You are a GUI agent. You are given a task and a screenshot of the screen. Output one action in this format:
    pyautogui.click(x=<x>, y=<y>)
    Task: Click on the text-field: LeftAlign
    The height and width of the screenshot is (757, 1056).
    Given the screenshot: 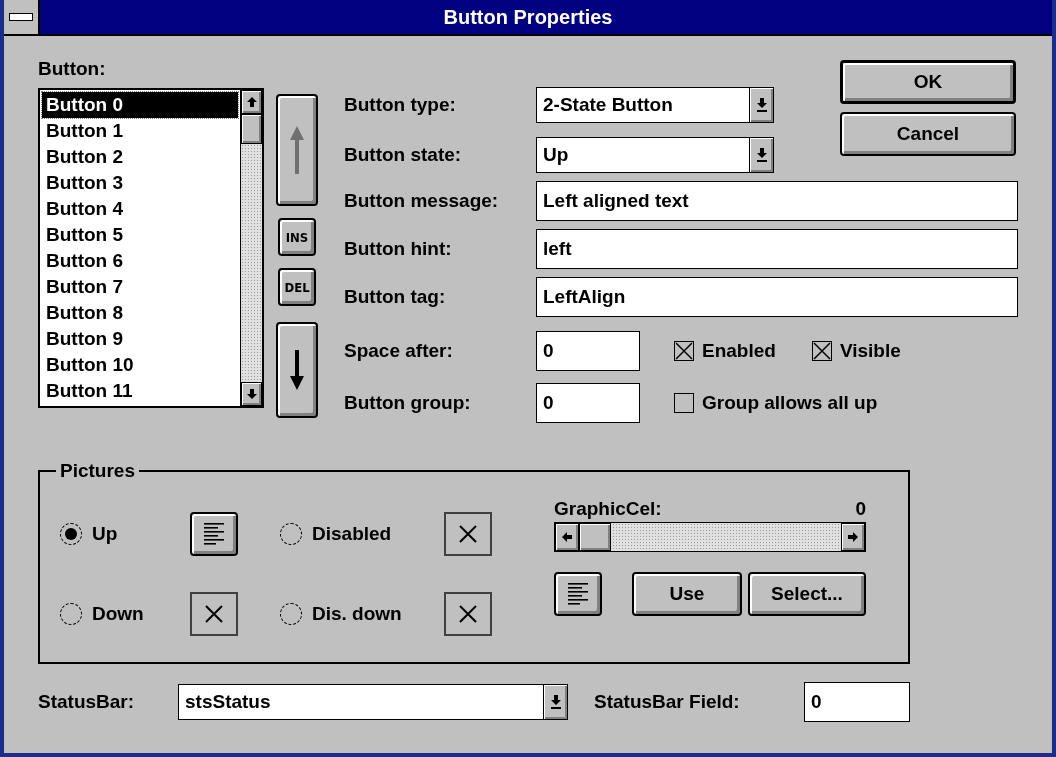 What is the action you would take?
    pyautogui.click(x=777, y=297)
    